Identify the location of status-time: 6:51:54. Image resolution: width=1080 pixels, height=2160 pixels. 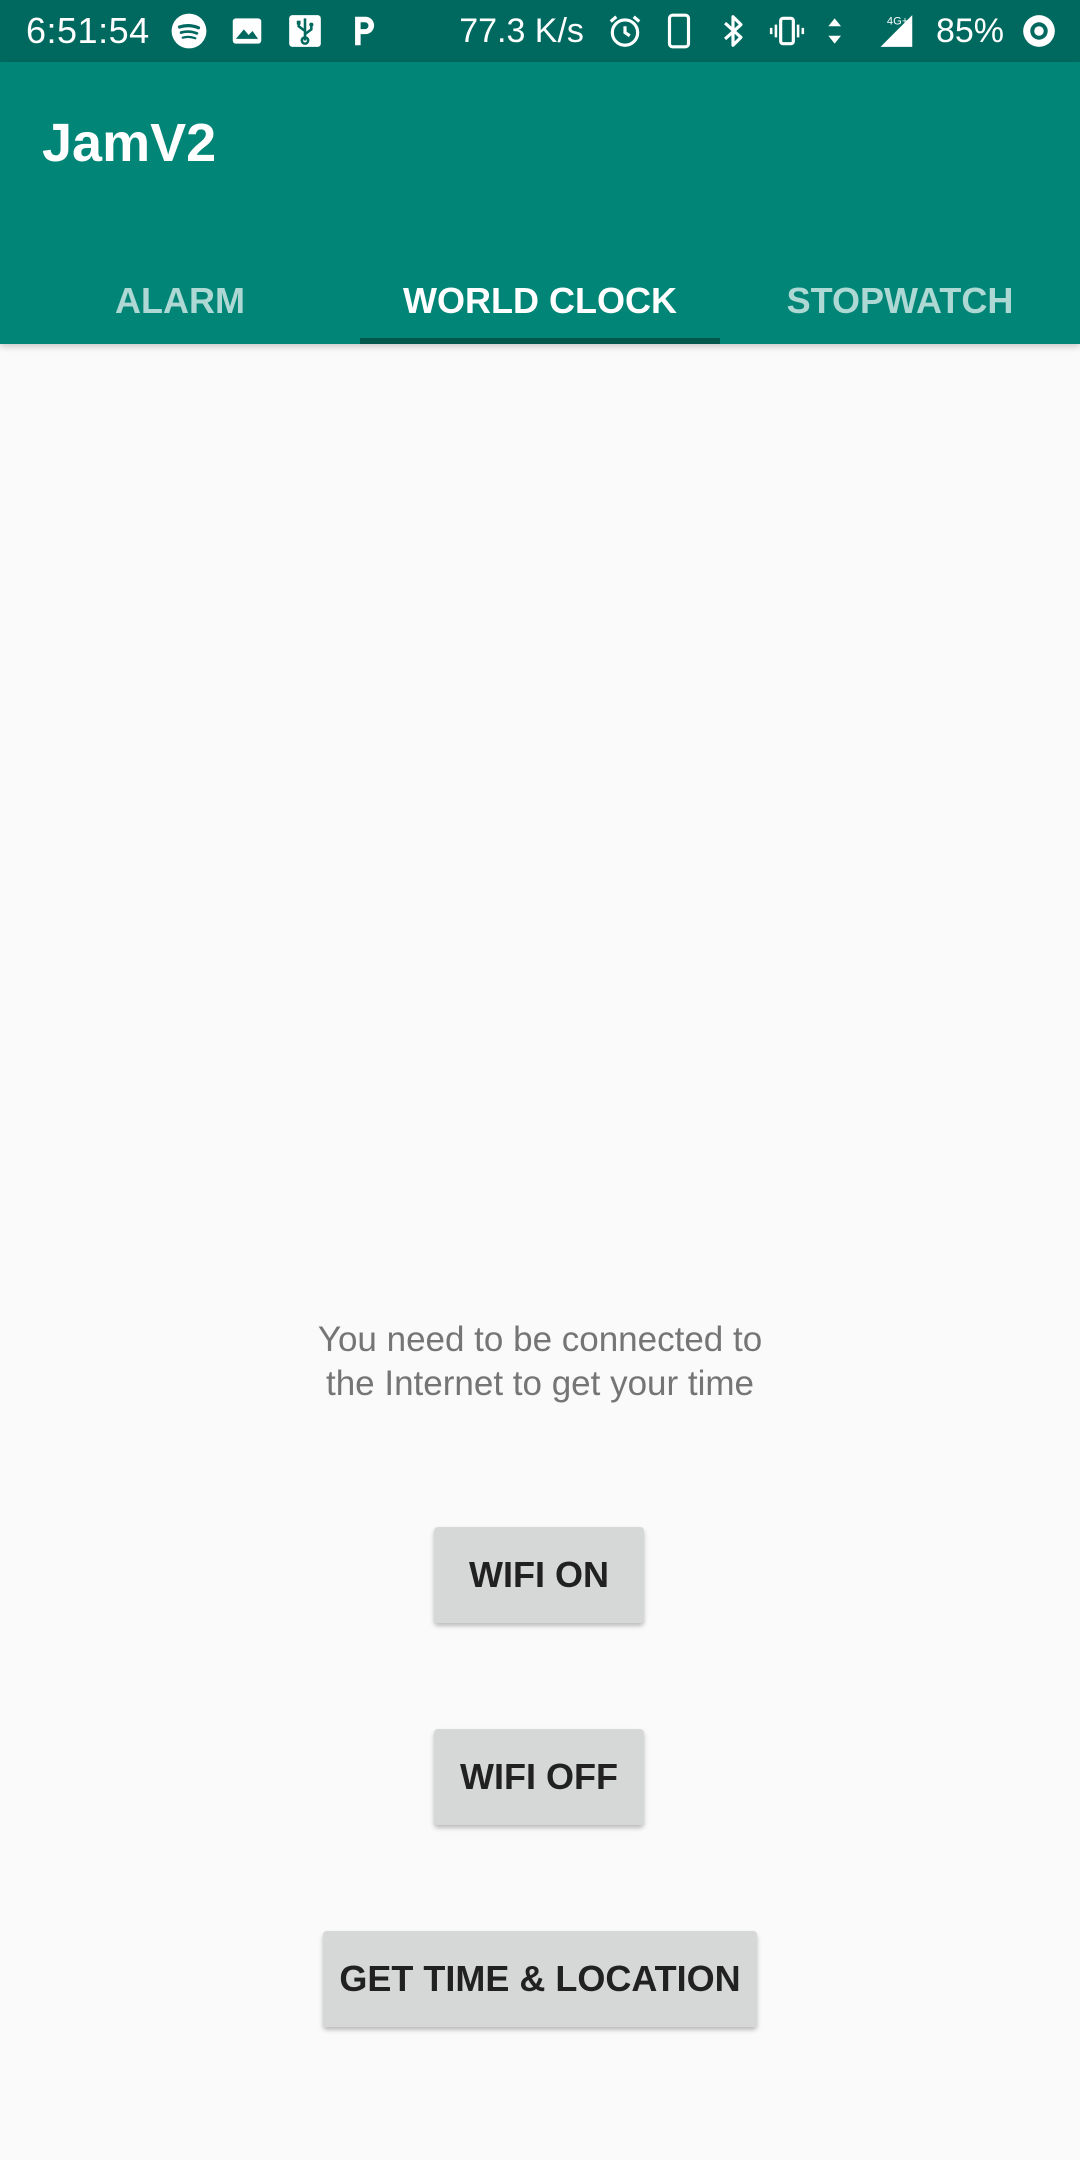
(88, 30).